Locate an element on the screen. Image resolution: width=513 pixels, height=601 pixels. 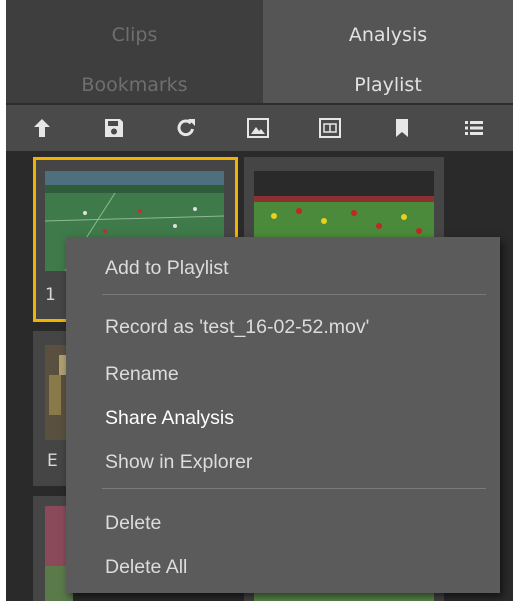
upload-icon is located at coordinates (42, 128).